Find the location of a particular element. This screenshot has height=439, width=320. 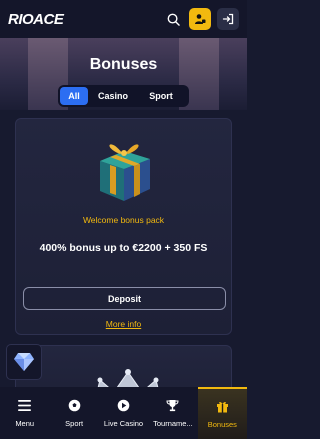

play-icon is located at coordinates (124, 406).